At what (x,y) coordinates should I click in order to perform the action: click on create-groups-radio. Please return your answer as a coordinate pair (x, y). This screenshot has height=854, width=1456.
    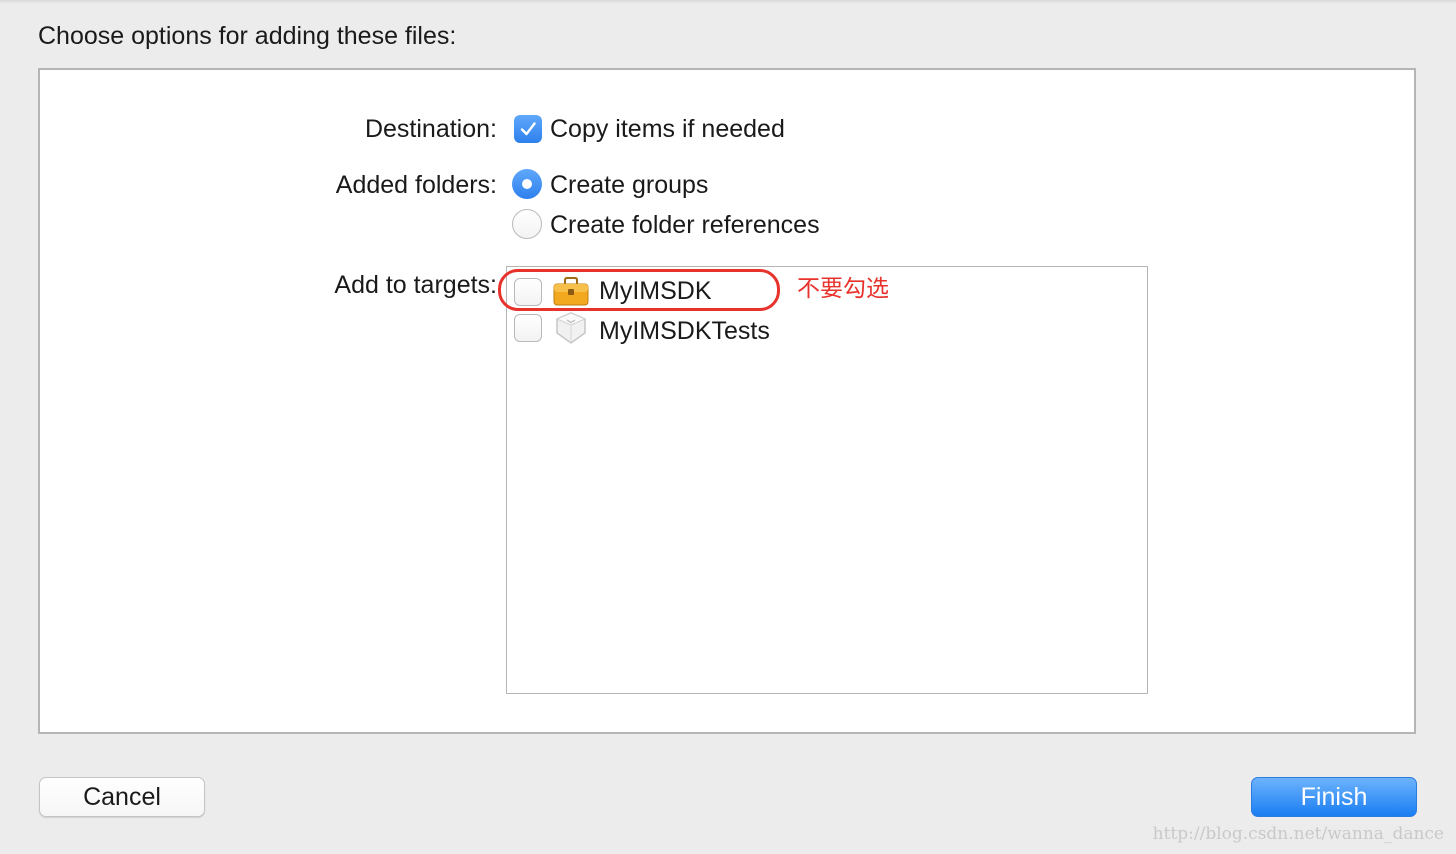
    Looking at the image, I should click on (527, 184).